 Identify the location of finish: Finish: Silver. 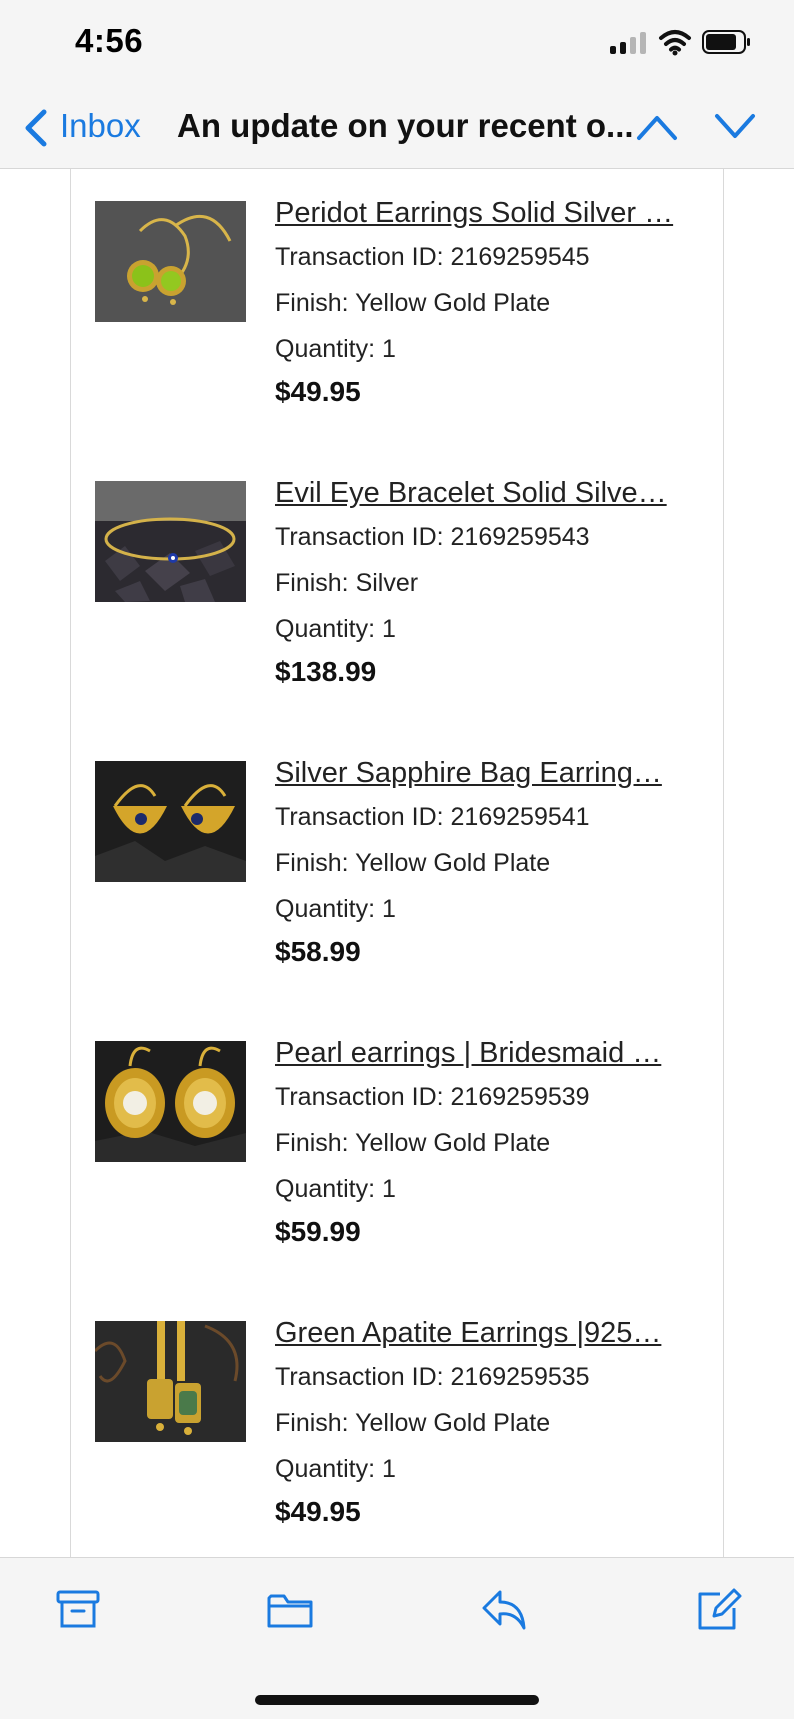
(347, 583).